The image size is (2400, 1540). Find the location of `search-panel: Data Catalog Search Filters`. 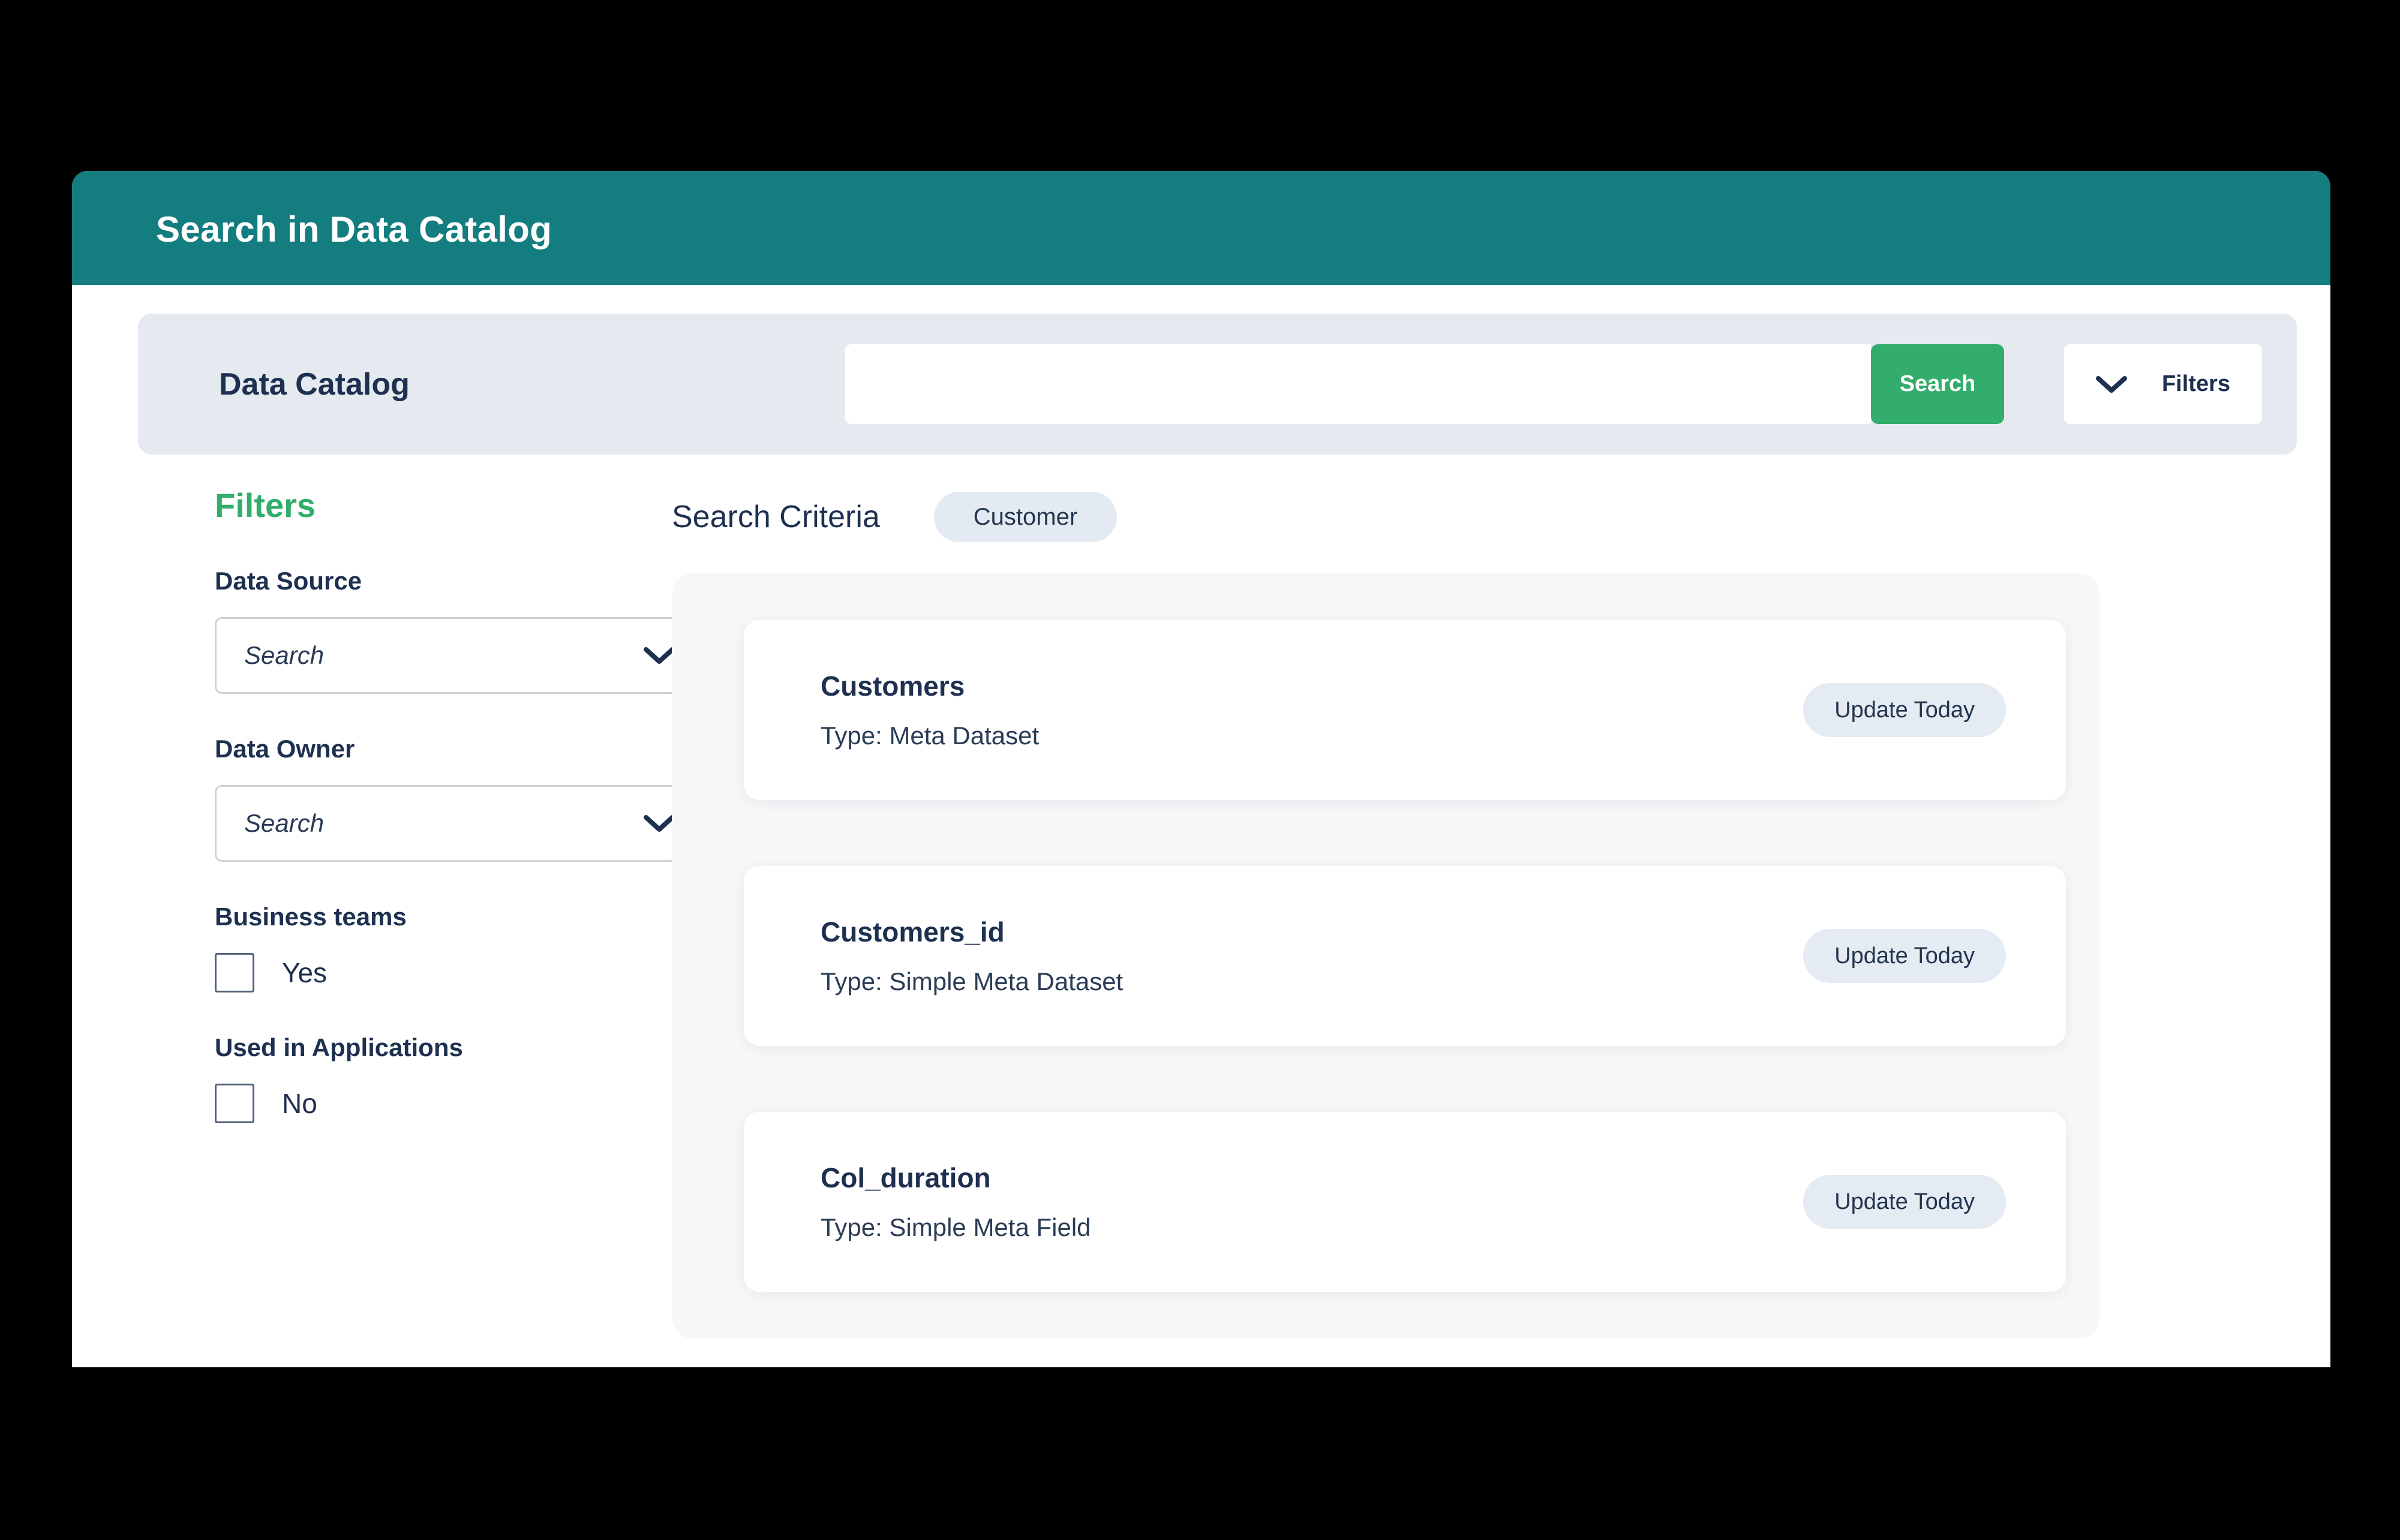

search-panel: Data Catalog Search Filters is located at coordinates (1217, 384).